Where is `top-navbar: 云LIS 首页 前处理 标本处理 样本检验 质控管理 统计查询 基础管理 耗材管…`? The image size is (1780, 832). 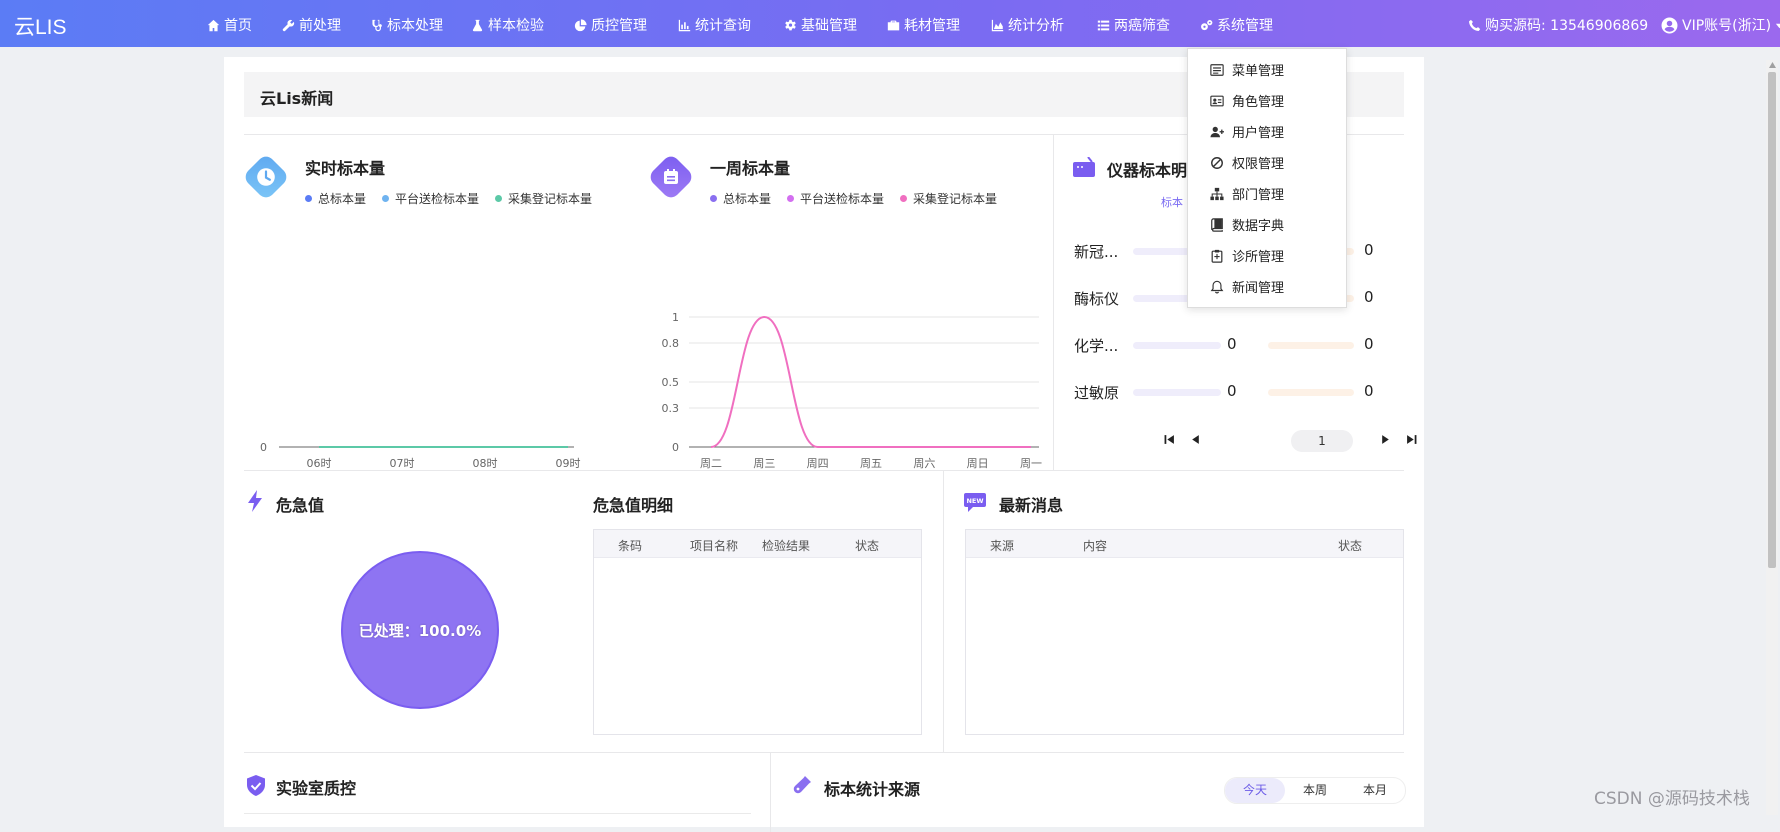
top-navbar: 云LIS 首页 前处理 标本处理 样本检验 质控管理 统计查询 基础管理 耗材管… is located at coordinates (890, 23).